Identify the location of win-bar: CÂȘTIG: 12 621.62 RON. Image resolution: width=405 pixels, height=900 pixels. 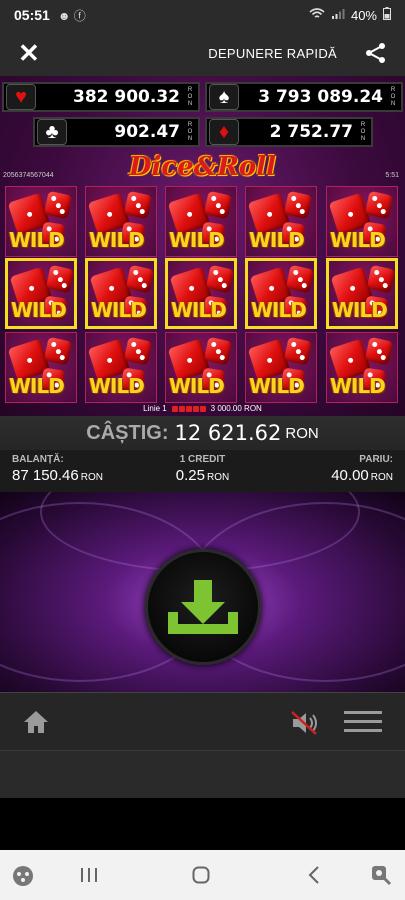
(202, 433).